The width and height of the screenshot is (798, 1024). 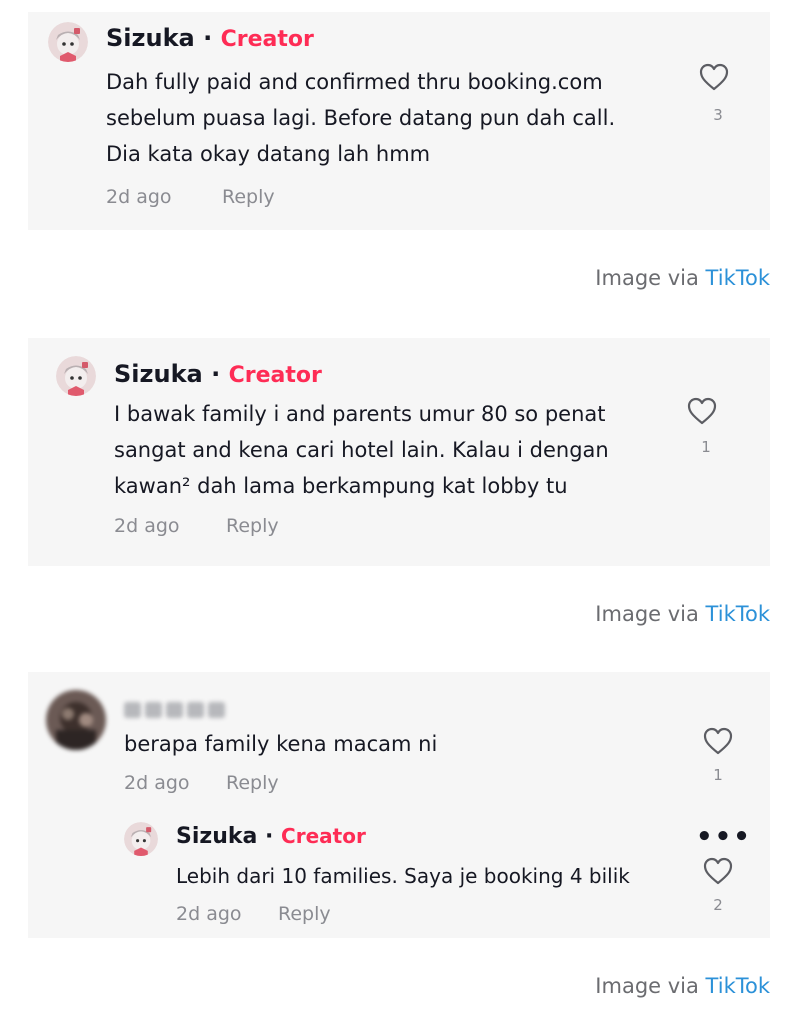 What do you see at coordinates (718, 905) in the screenshot?
I see `like-count: 2` at bounding box center [718, 905].